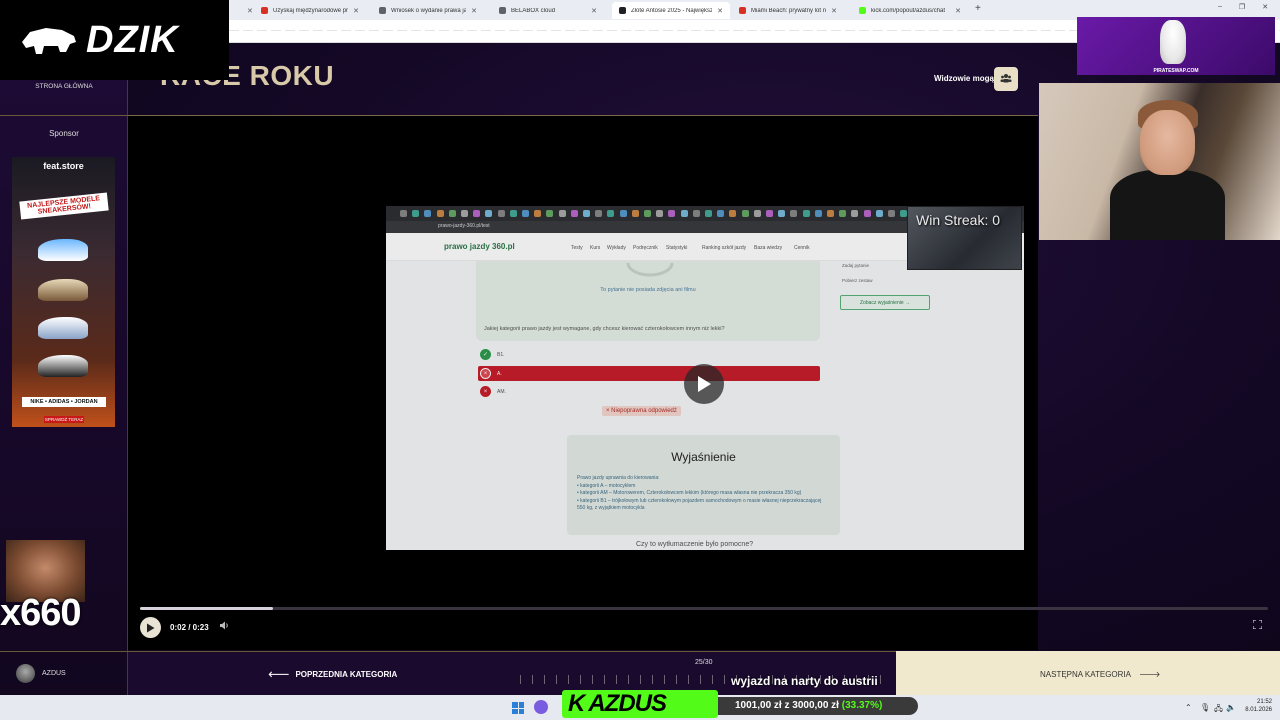  I want to click on browser-tab: Miami Beach: prywatny lot nad ✕, so click(788, 10).